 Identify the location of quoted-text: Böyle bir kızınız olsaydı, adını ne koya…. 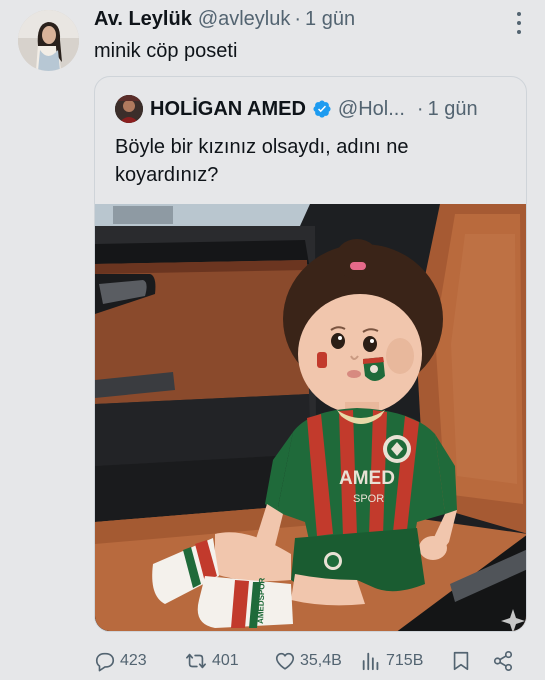
(315, 161).